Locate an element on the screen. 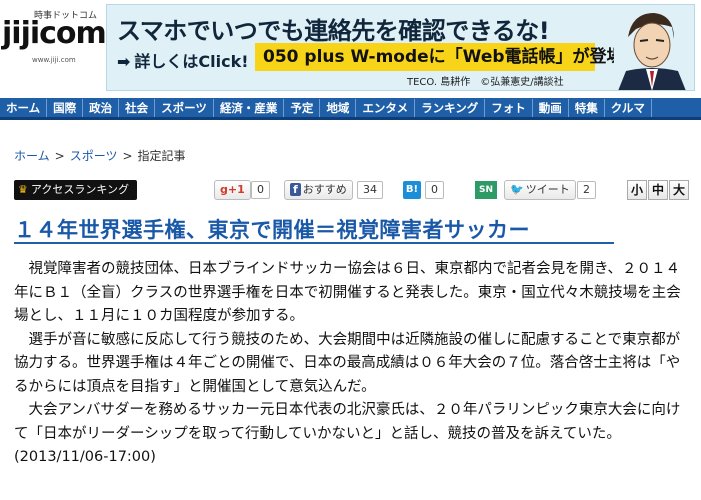  breadcrumb-current: 指定記事 is located at coordinates (161, 156).